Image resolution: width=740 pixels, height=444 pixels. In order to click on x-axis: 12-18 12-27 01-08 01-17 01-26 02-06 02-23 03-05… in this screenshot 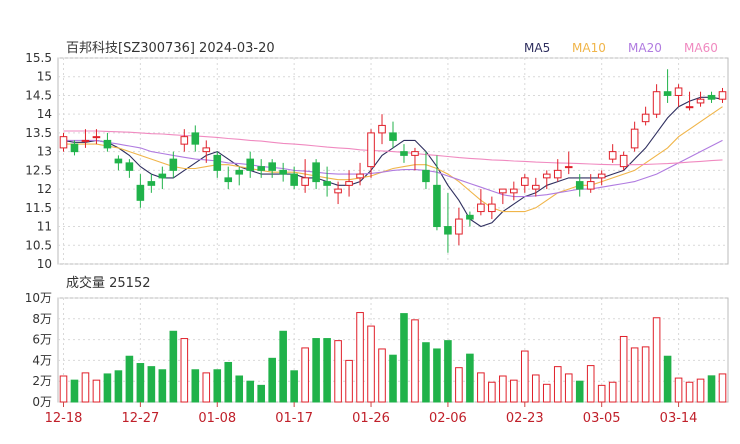, I will do `click(371, 414)`.